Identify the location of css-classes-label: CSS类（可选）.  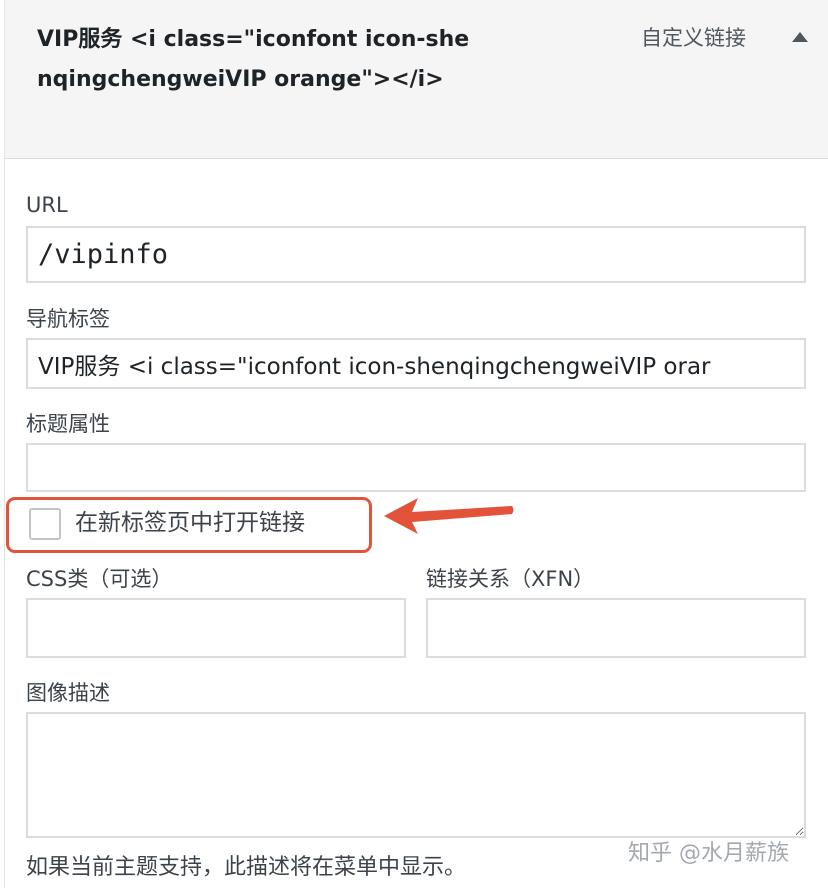
(99, 579).